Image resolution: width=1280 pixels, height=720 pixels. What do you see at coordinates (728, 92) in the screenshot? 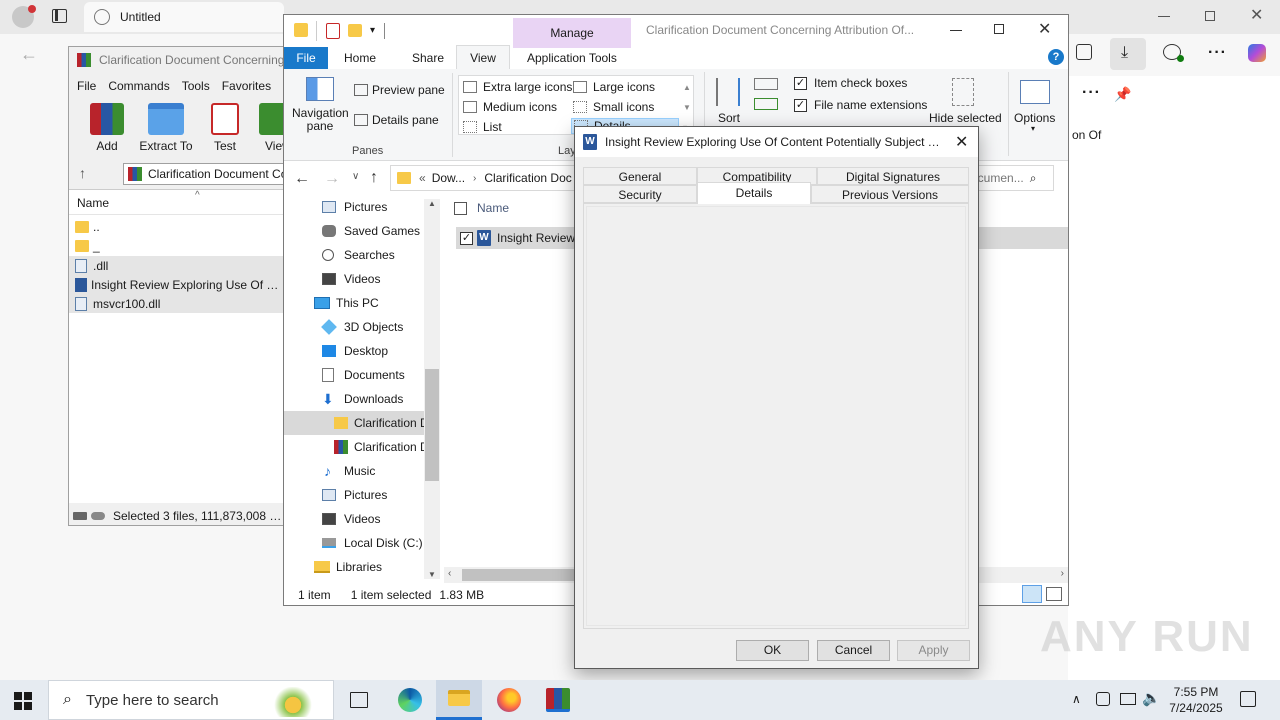
I see `sort-icon` at bounding box center [728, 92].